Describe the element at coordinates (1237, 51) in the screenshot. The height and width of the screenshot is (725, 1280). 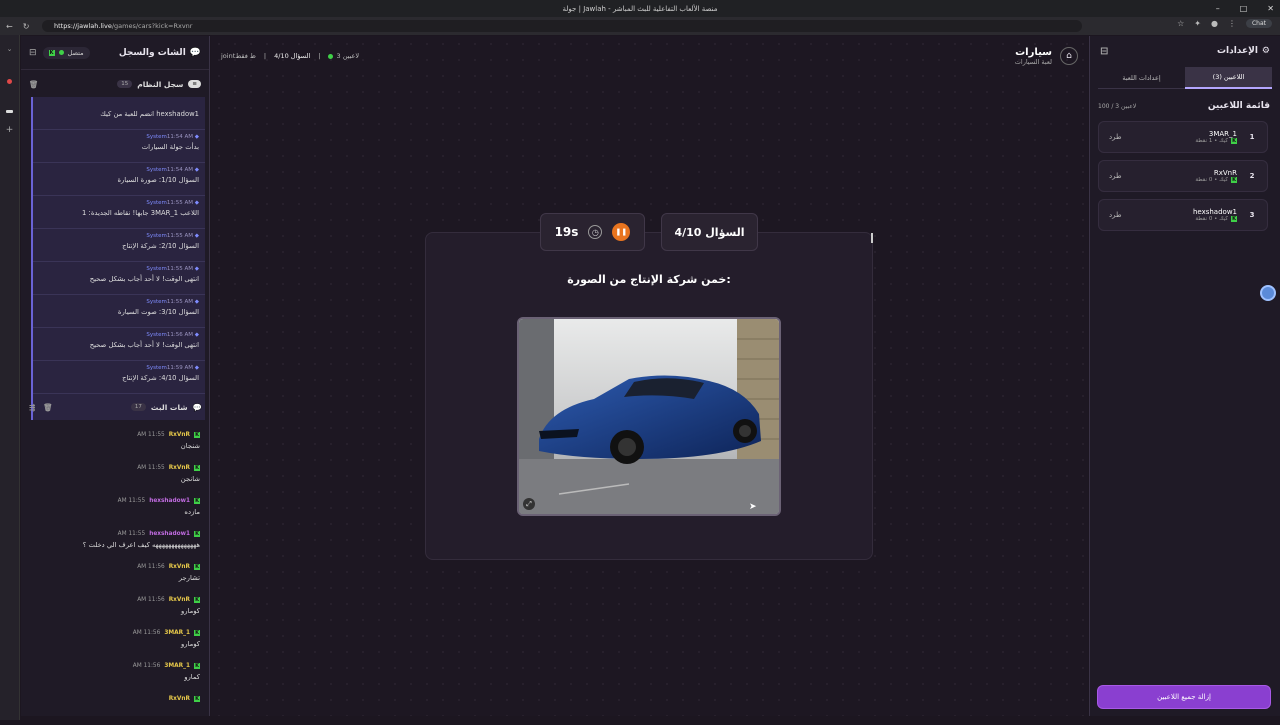
I see `settings-title: الإعدادات` at that location.